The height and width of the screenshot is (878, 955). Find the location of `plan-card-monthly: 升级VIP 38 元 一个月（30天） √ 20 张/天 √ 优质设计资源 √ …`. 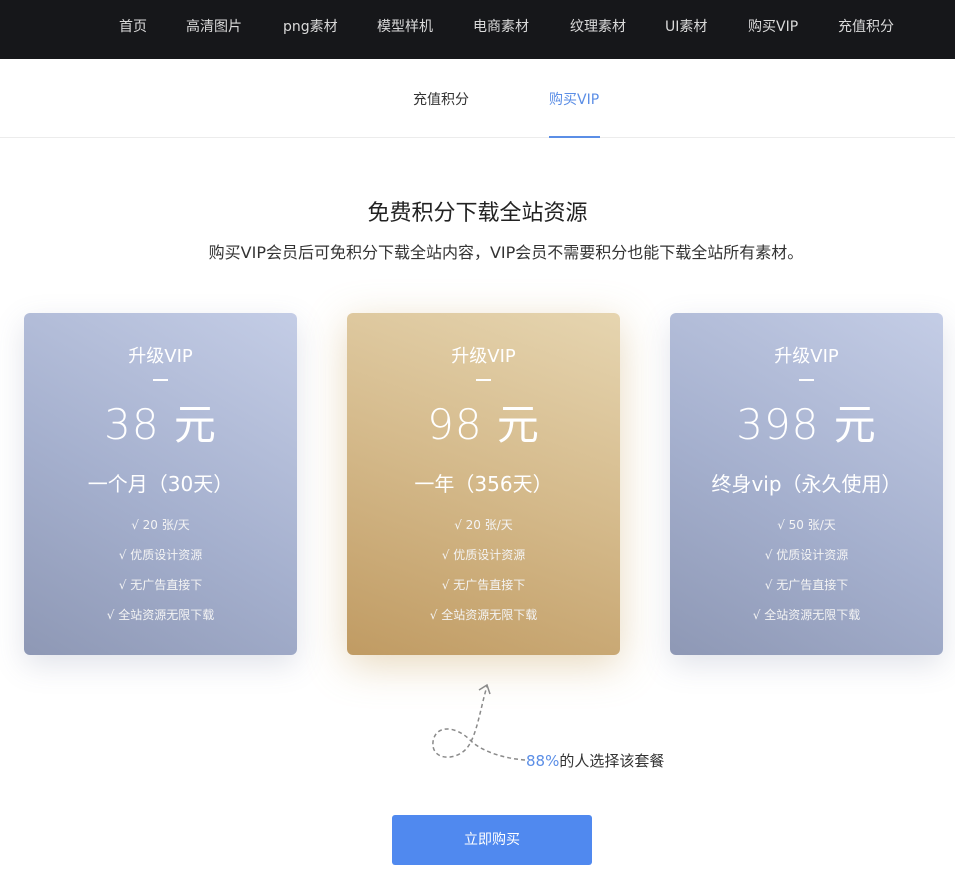

plan-card-monthly: 升级VIP 38 元 一个月（30天） √ 20 张/天 √ 优质设计资源 √ … is located at coordinates (160, 484).